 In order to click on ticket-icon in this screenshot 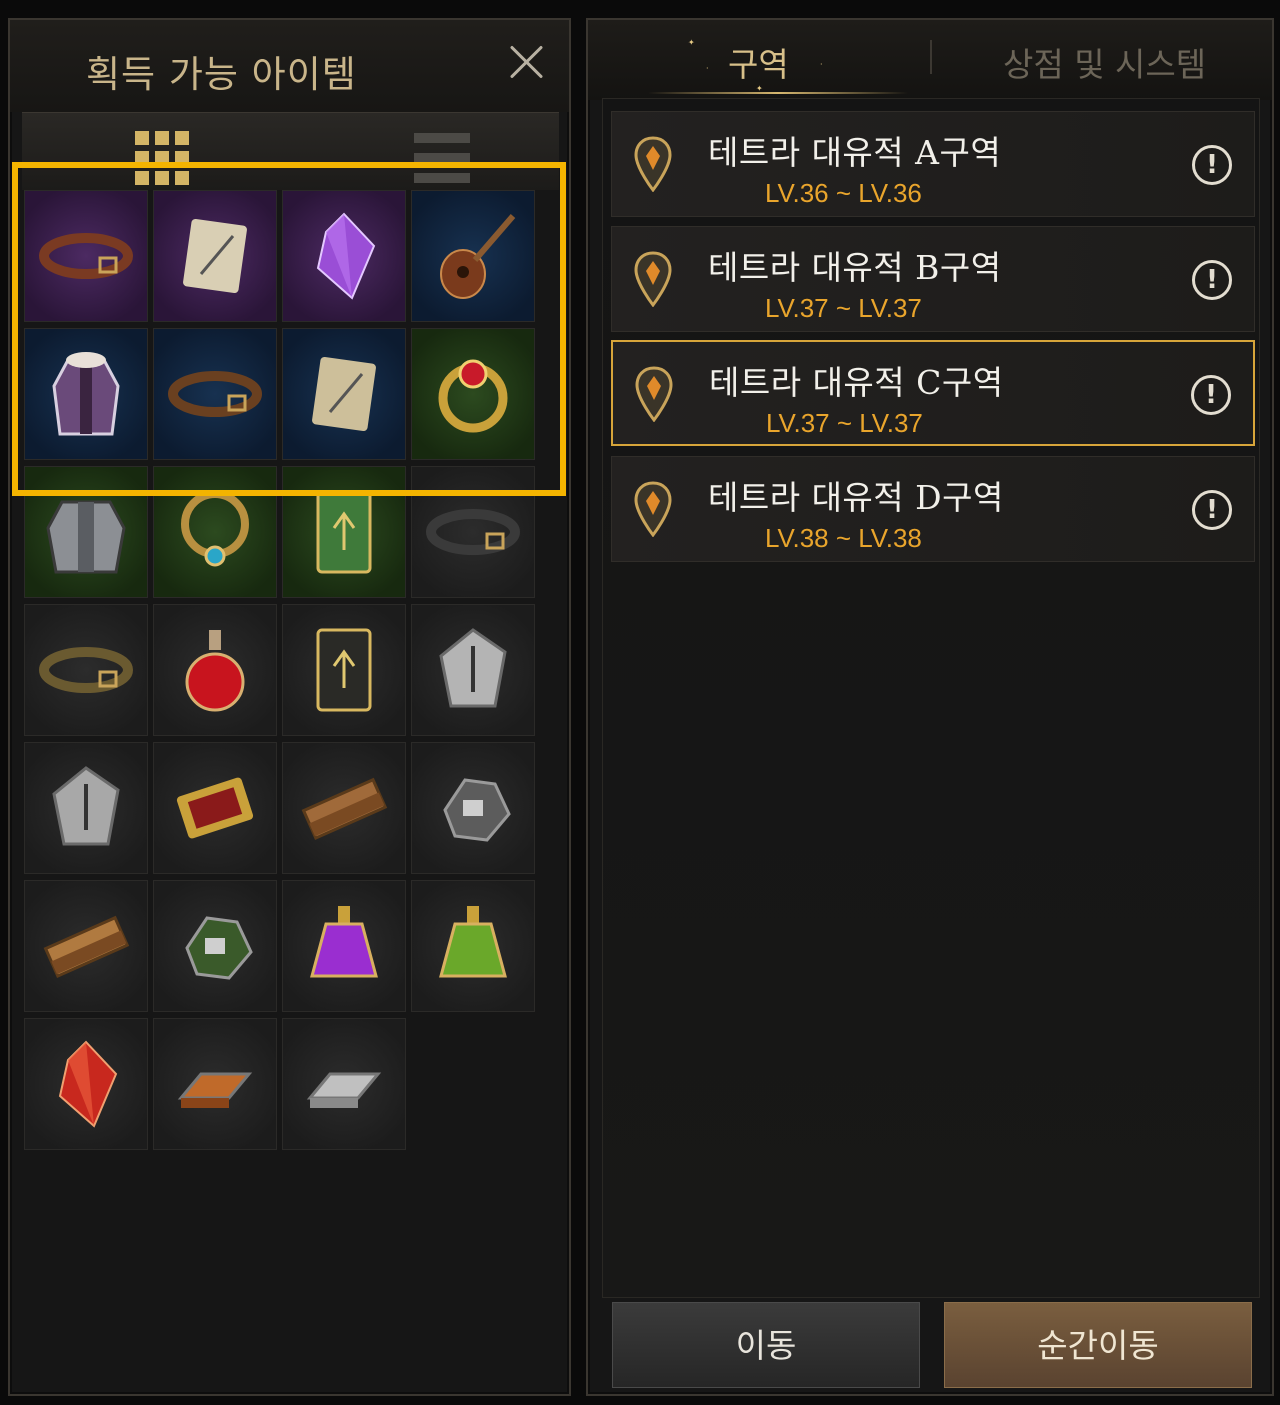, I will do `click(215, 808)`.